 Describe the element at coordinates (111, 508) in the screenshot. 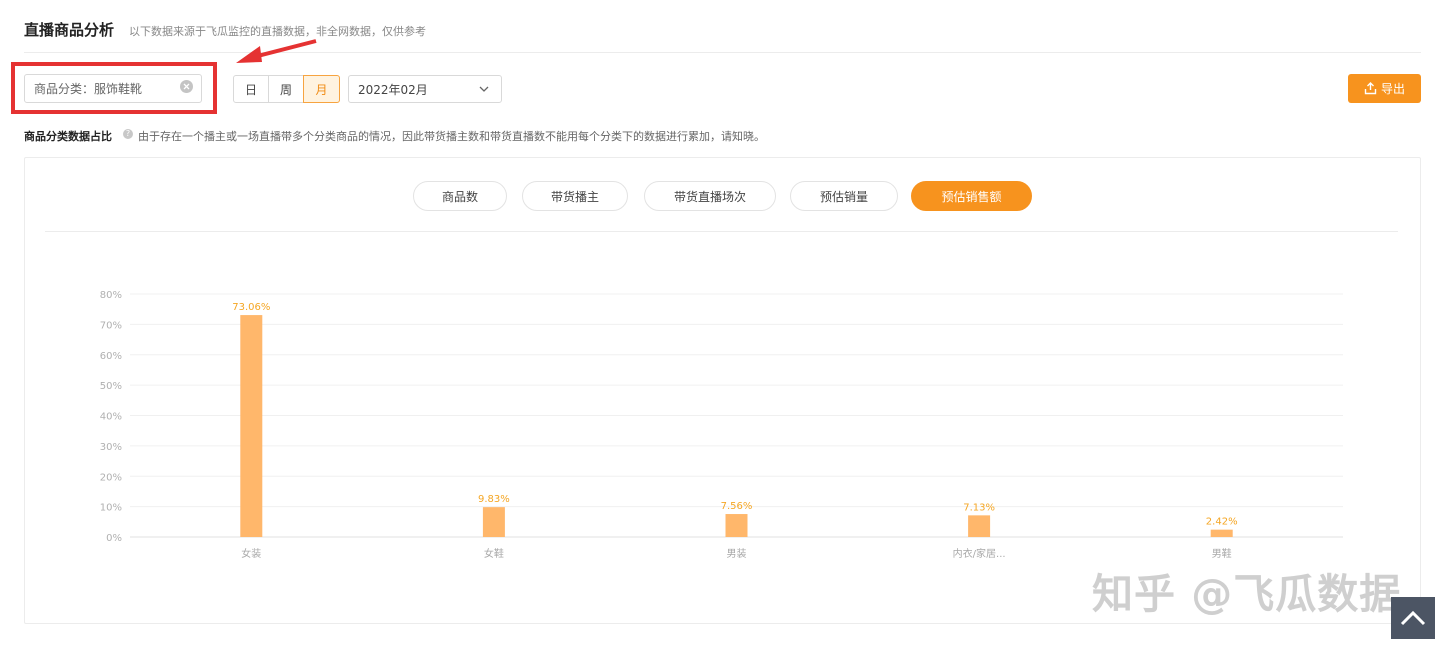

I see `y-tick-label: 10%` at that location.